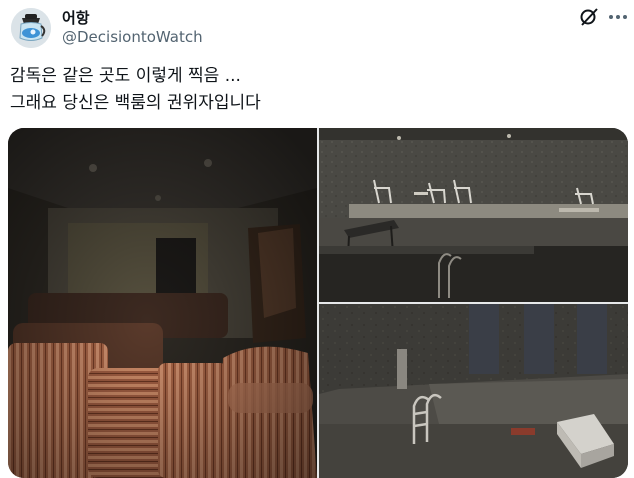 The width and height of the screenshot is (634, 478). I want to click on coffee-pot-icon, so click(31, 28).